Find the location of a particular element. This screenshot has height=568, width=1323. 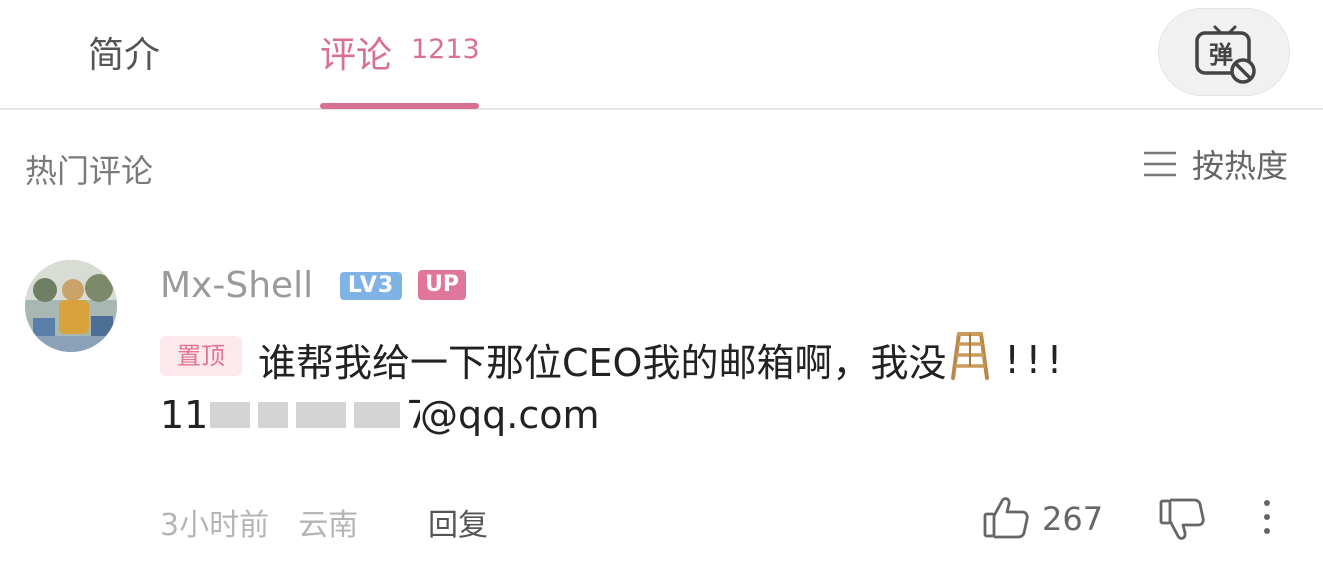

danmaku-off-icon: 弹 is located at coordinates (1225, 54).